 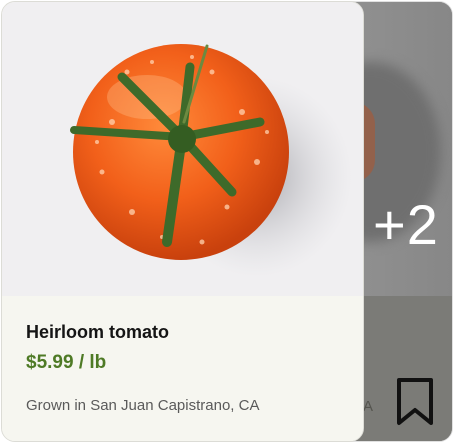 What do you see at coordinates (66, 362) in the screenshot?
I see `product-price: $5.99 / lb` at bounding box center [66, 362].